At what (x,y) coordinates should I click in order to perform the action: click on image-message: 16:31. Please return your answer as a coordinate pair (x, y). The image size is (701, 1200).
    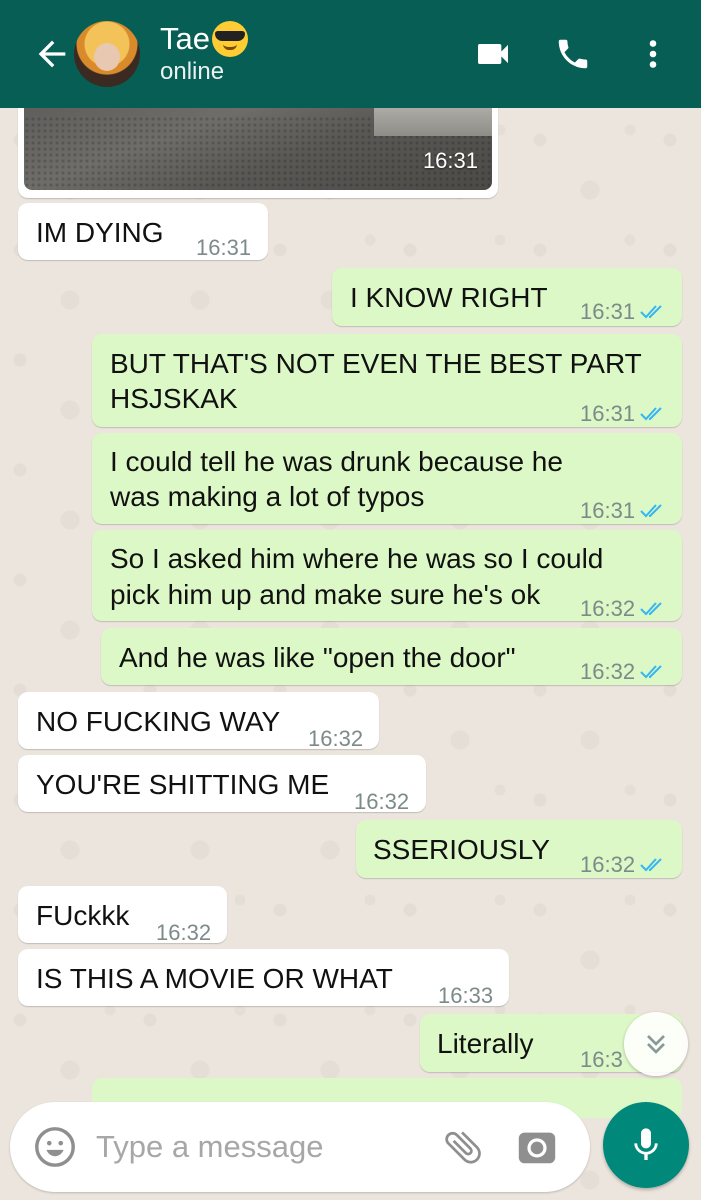
    Looking at the image, I should click on (258, 147).